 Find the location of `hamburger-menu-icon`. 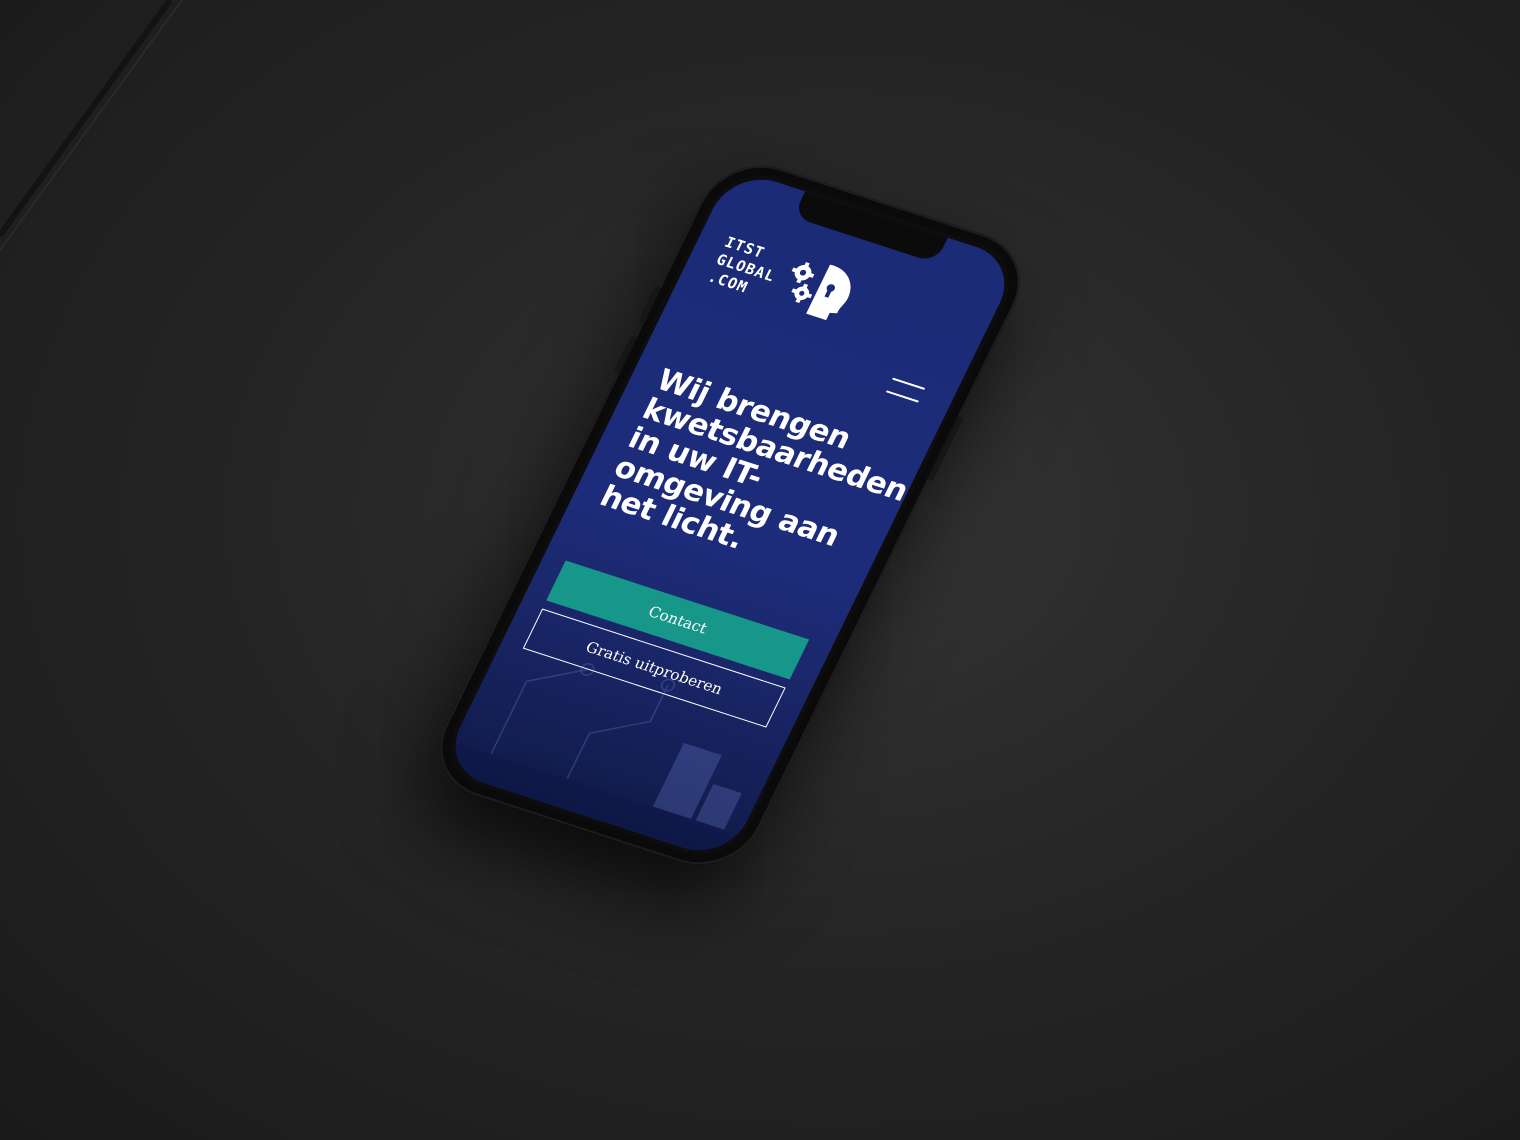

hamburger-menu-icon is located at coordinates (905, 390).